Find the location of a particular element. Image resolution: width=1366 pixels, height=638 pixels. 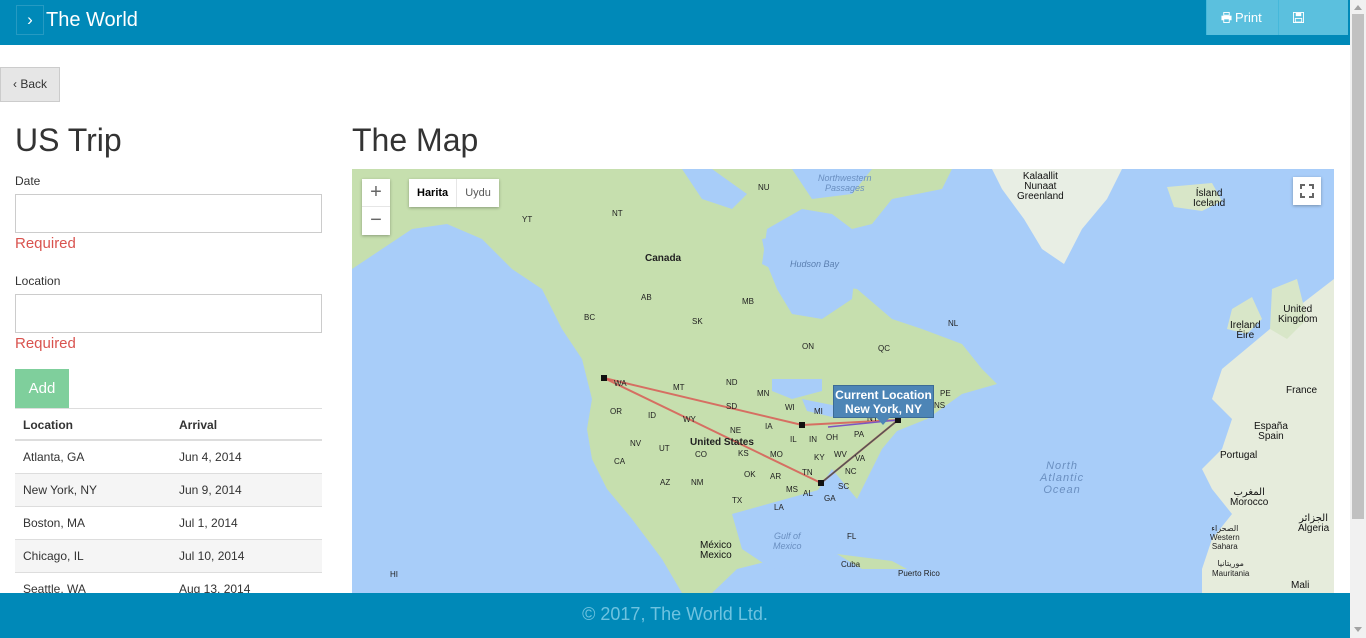

scroll-down-arrow-icon is located at coordinates (1358, 629).